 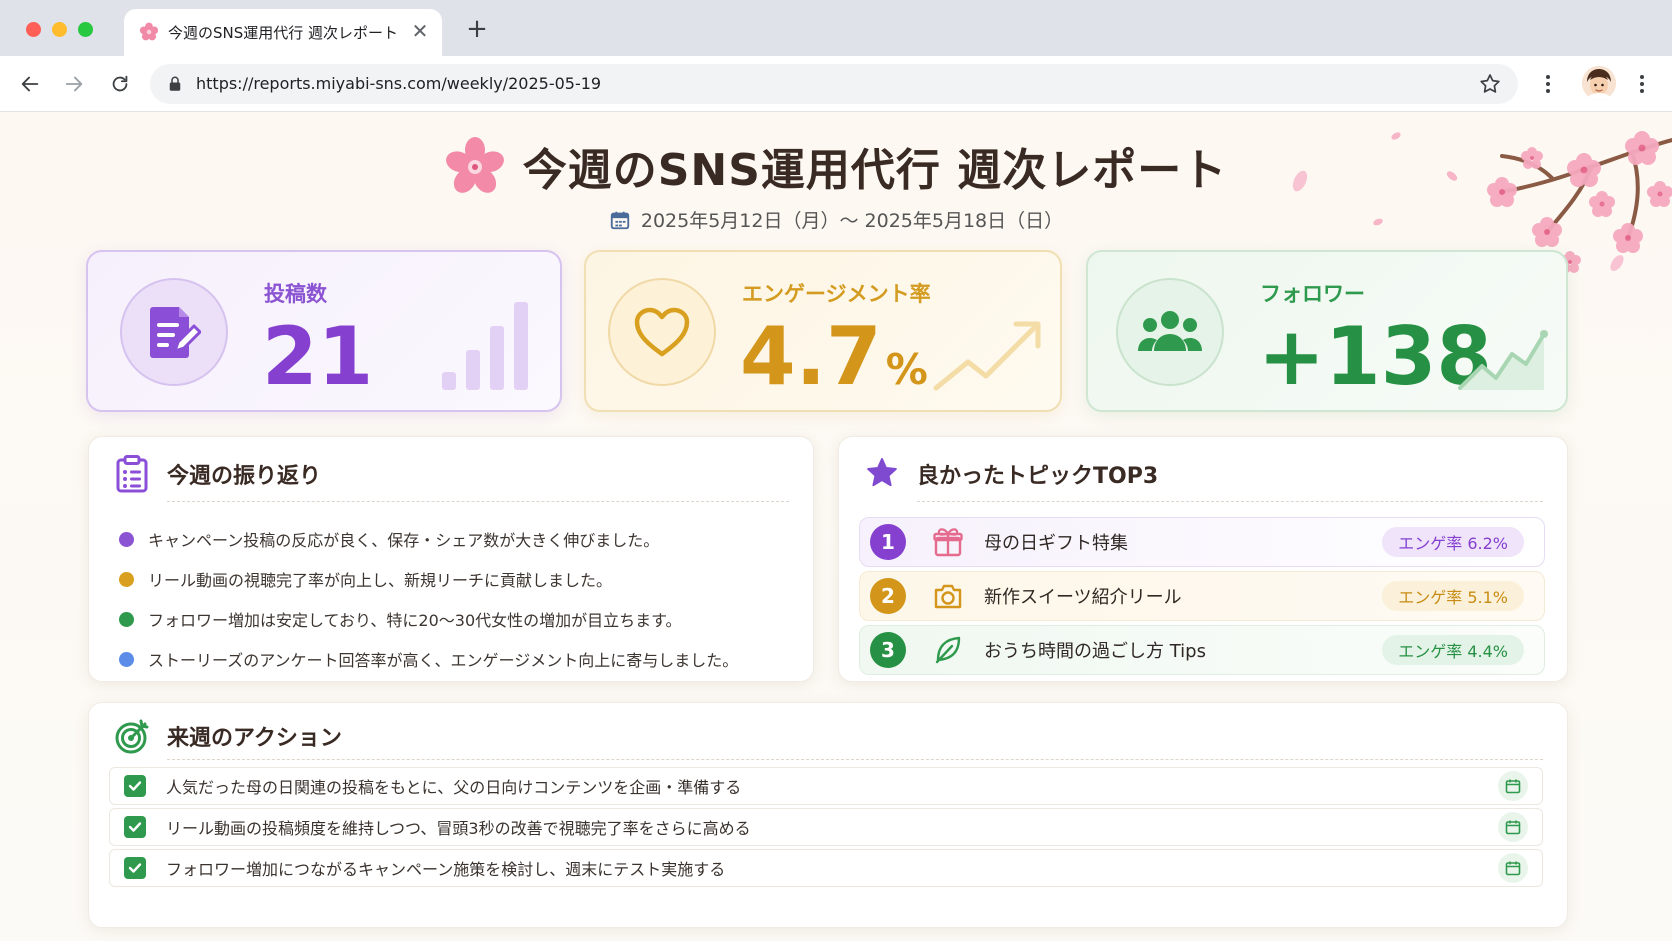 I want to click on date-range: 2025年5月12日（月）〜 2025年5月18日（日）, so click(x=836, y=219).